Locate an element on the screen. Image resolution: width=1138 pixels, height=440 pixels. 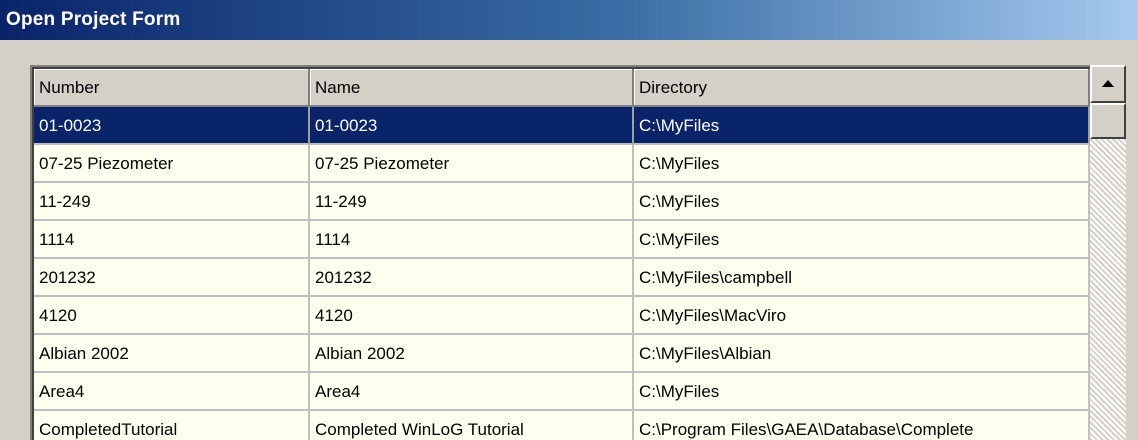
cell-number: 07-25 Piezometer is located at coordinates (172, 164).